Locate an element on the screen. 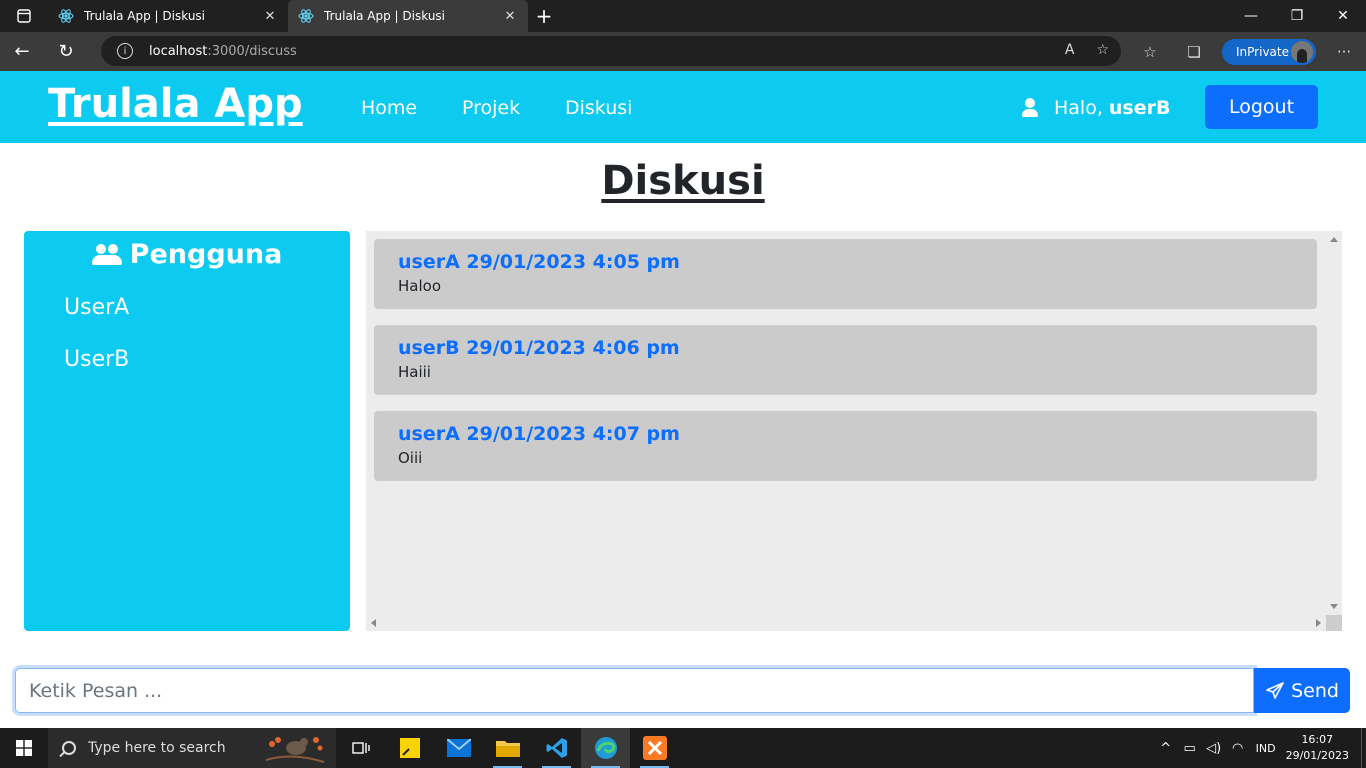 The width and height of the screenshot is (1366, 768). vscode-icon is located at coordinates (556, 748).